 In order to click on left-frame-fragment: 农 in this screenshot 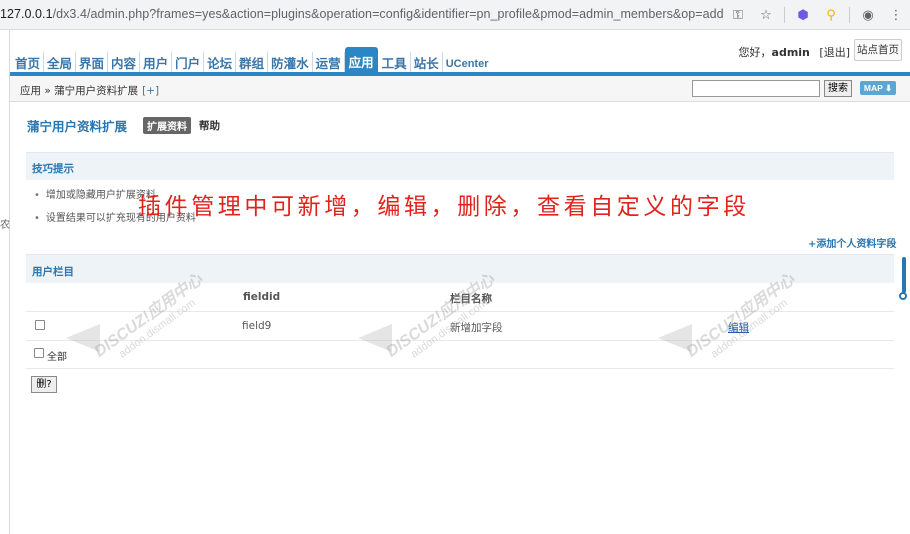, I will do `click(5, 225)`.